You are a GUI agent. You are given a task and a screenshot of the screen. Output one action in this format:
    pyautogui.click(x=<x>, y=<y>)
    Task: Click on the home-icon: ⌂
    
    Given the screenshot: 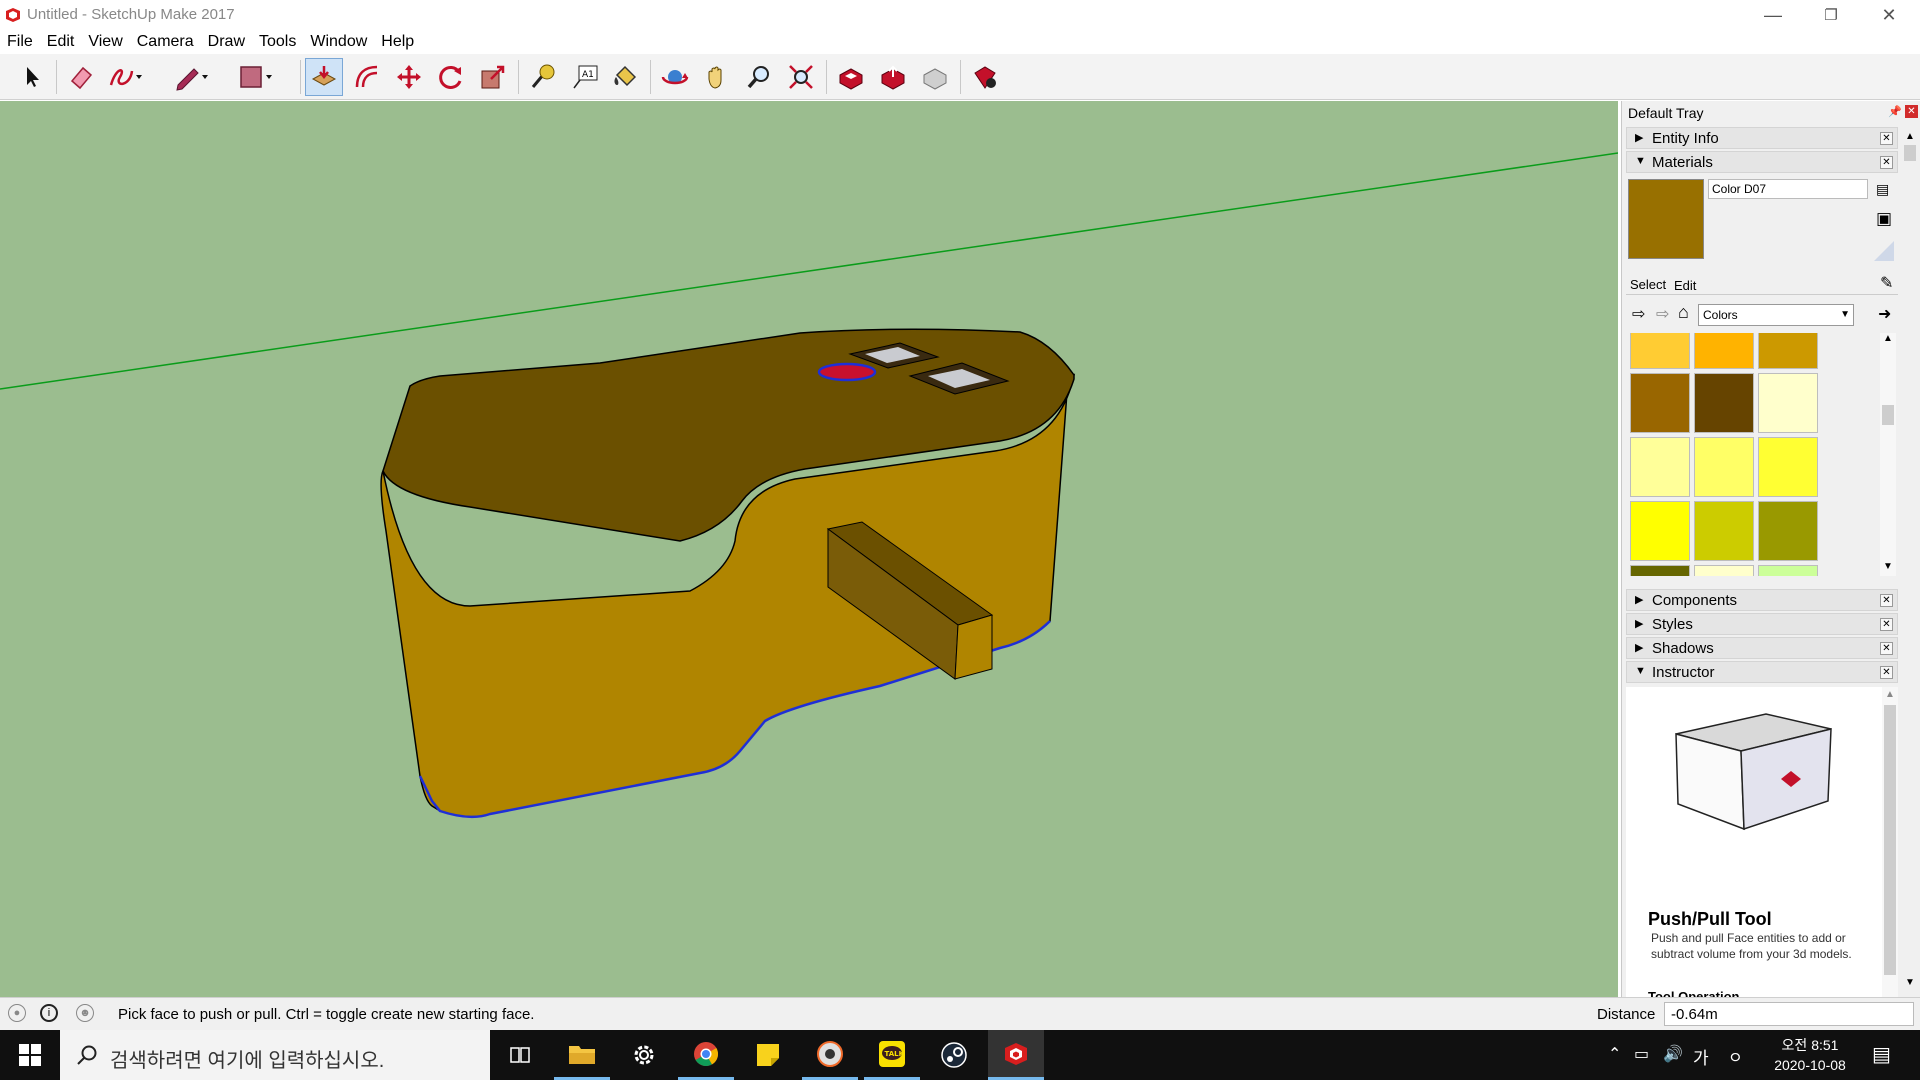 What is the action you would take?
    pyautogui.click(x=1683, y=312)
    